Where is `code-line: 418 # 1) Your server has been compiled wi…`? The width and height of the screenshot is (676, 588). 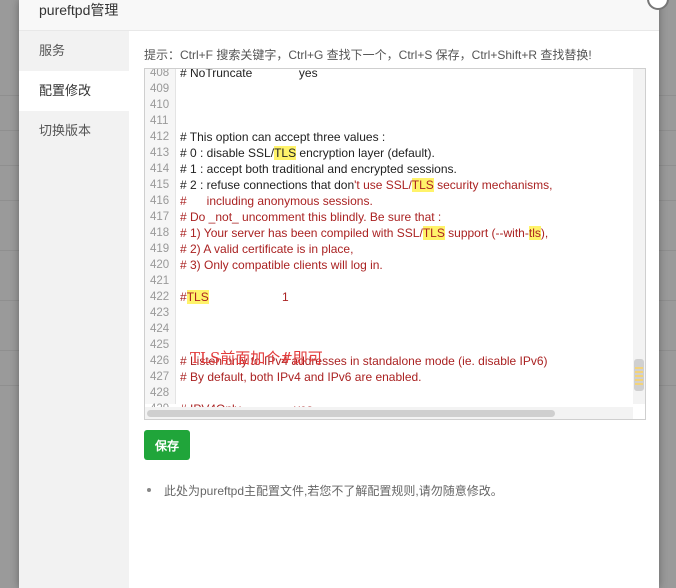 code-line: 418 # 1) Your server has been compiled wi… is located at coordinates (380, 233).